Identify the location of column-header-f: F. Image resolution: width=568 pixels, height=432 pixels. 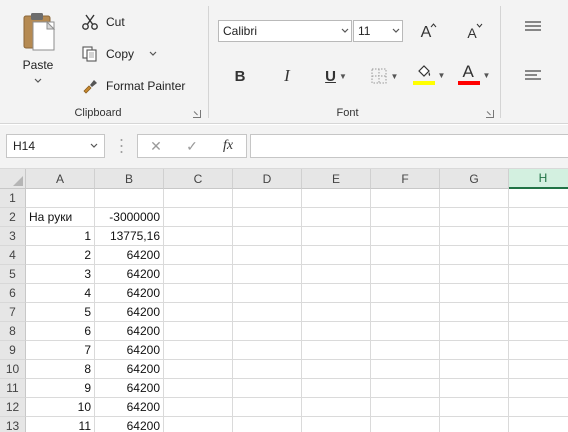
(405, 179).